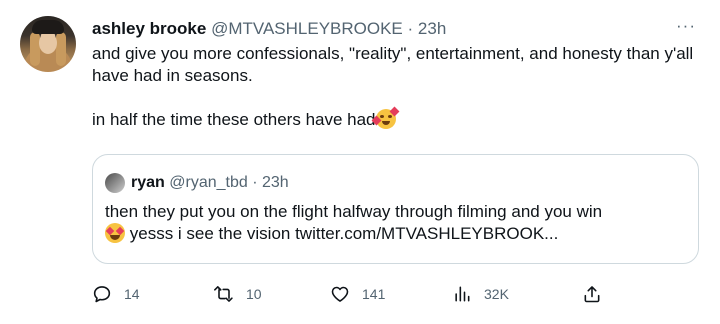  What do you see at coordinates (116, 294) in the screenshot?
I see `reply-button: 14` at bounding box center [116, 294].